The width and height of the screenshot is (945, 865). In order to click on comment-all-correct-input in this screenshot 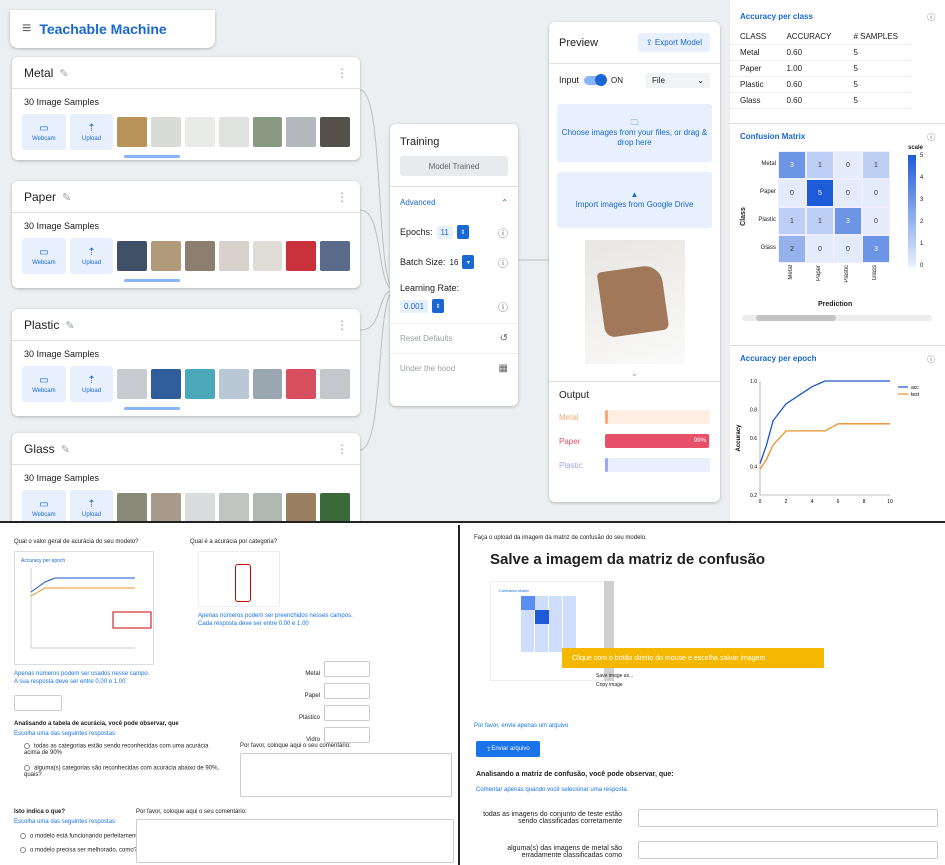, I will do `click(788, 818)`.